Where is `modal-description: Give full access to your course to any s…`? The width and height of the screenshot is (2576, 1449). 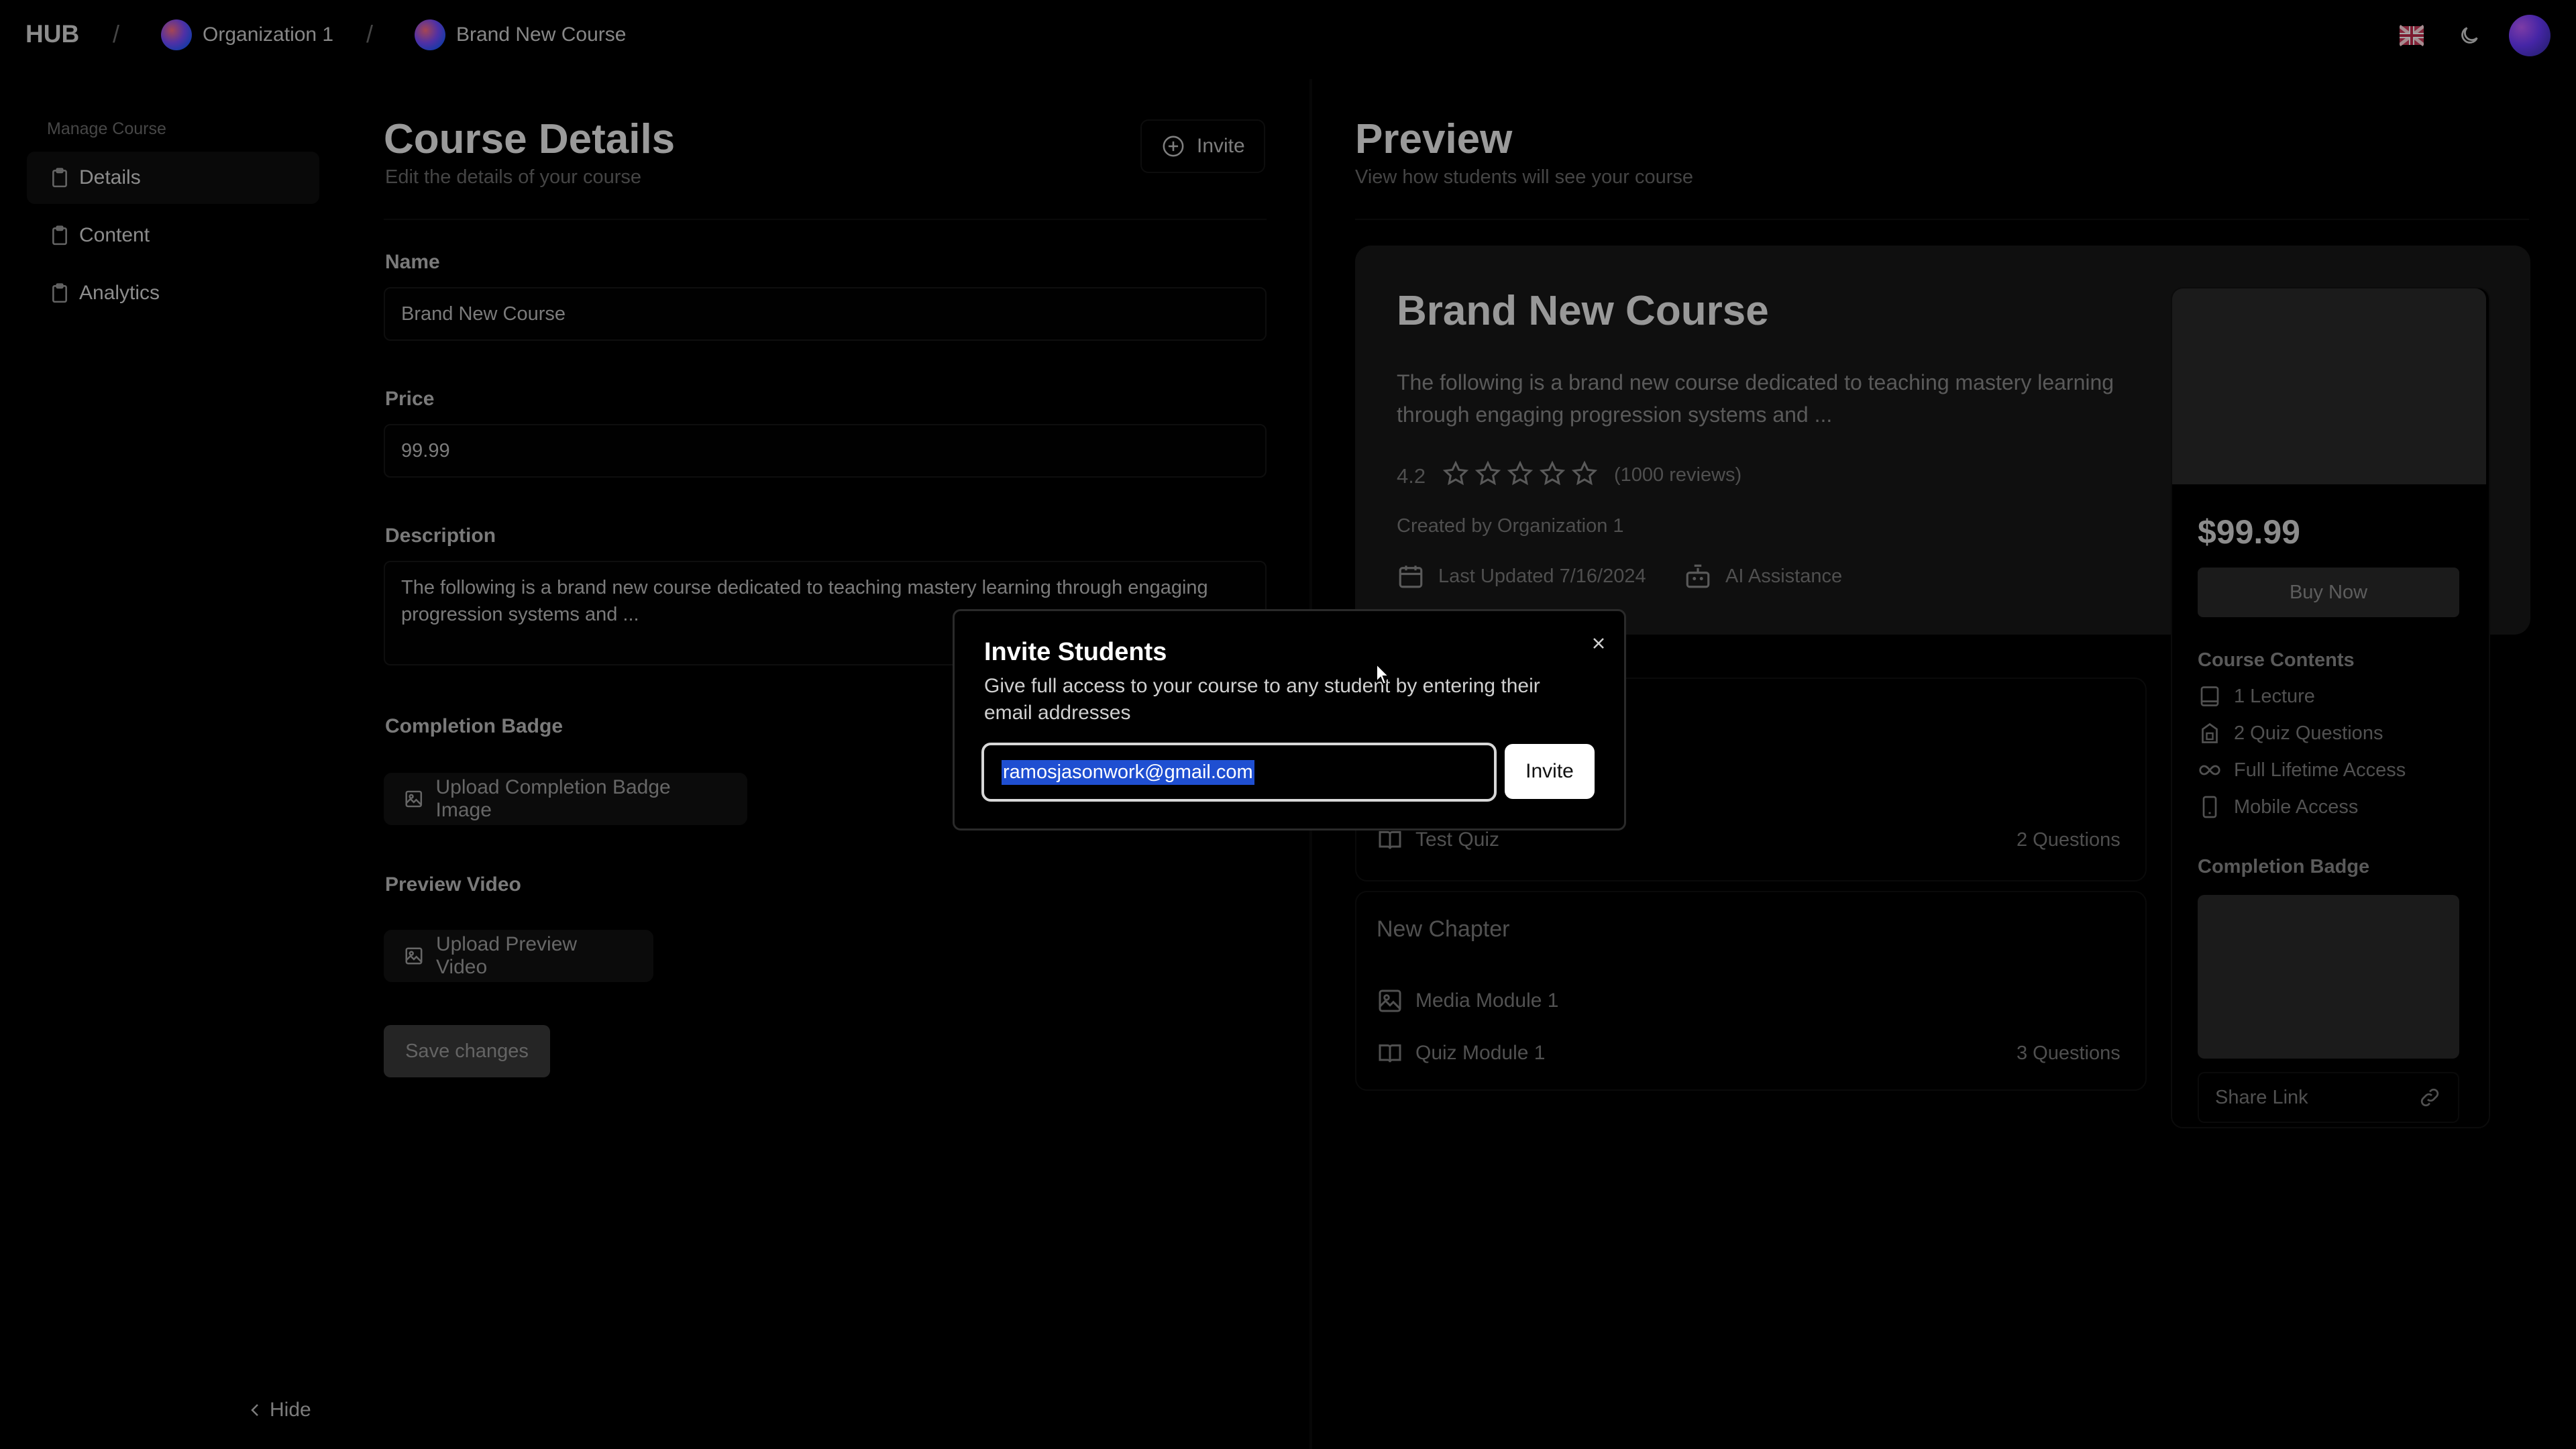
modal-description: Give full access to your course to any s… is located at coordinates (1262, 699).